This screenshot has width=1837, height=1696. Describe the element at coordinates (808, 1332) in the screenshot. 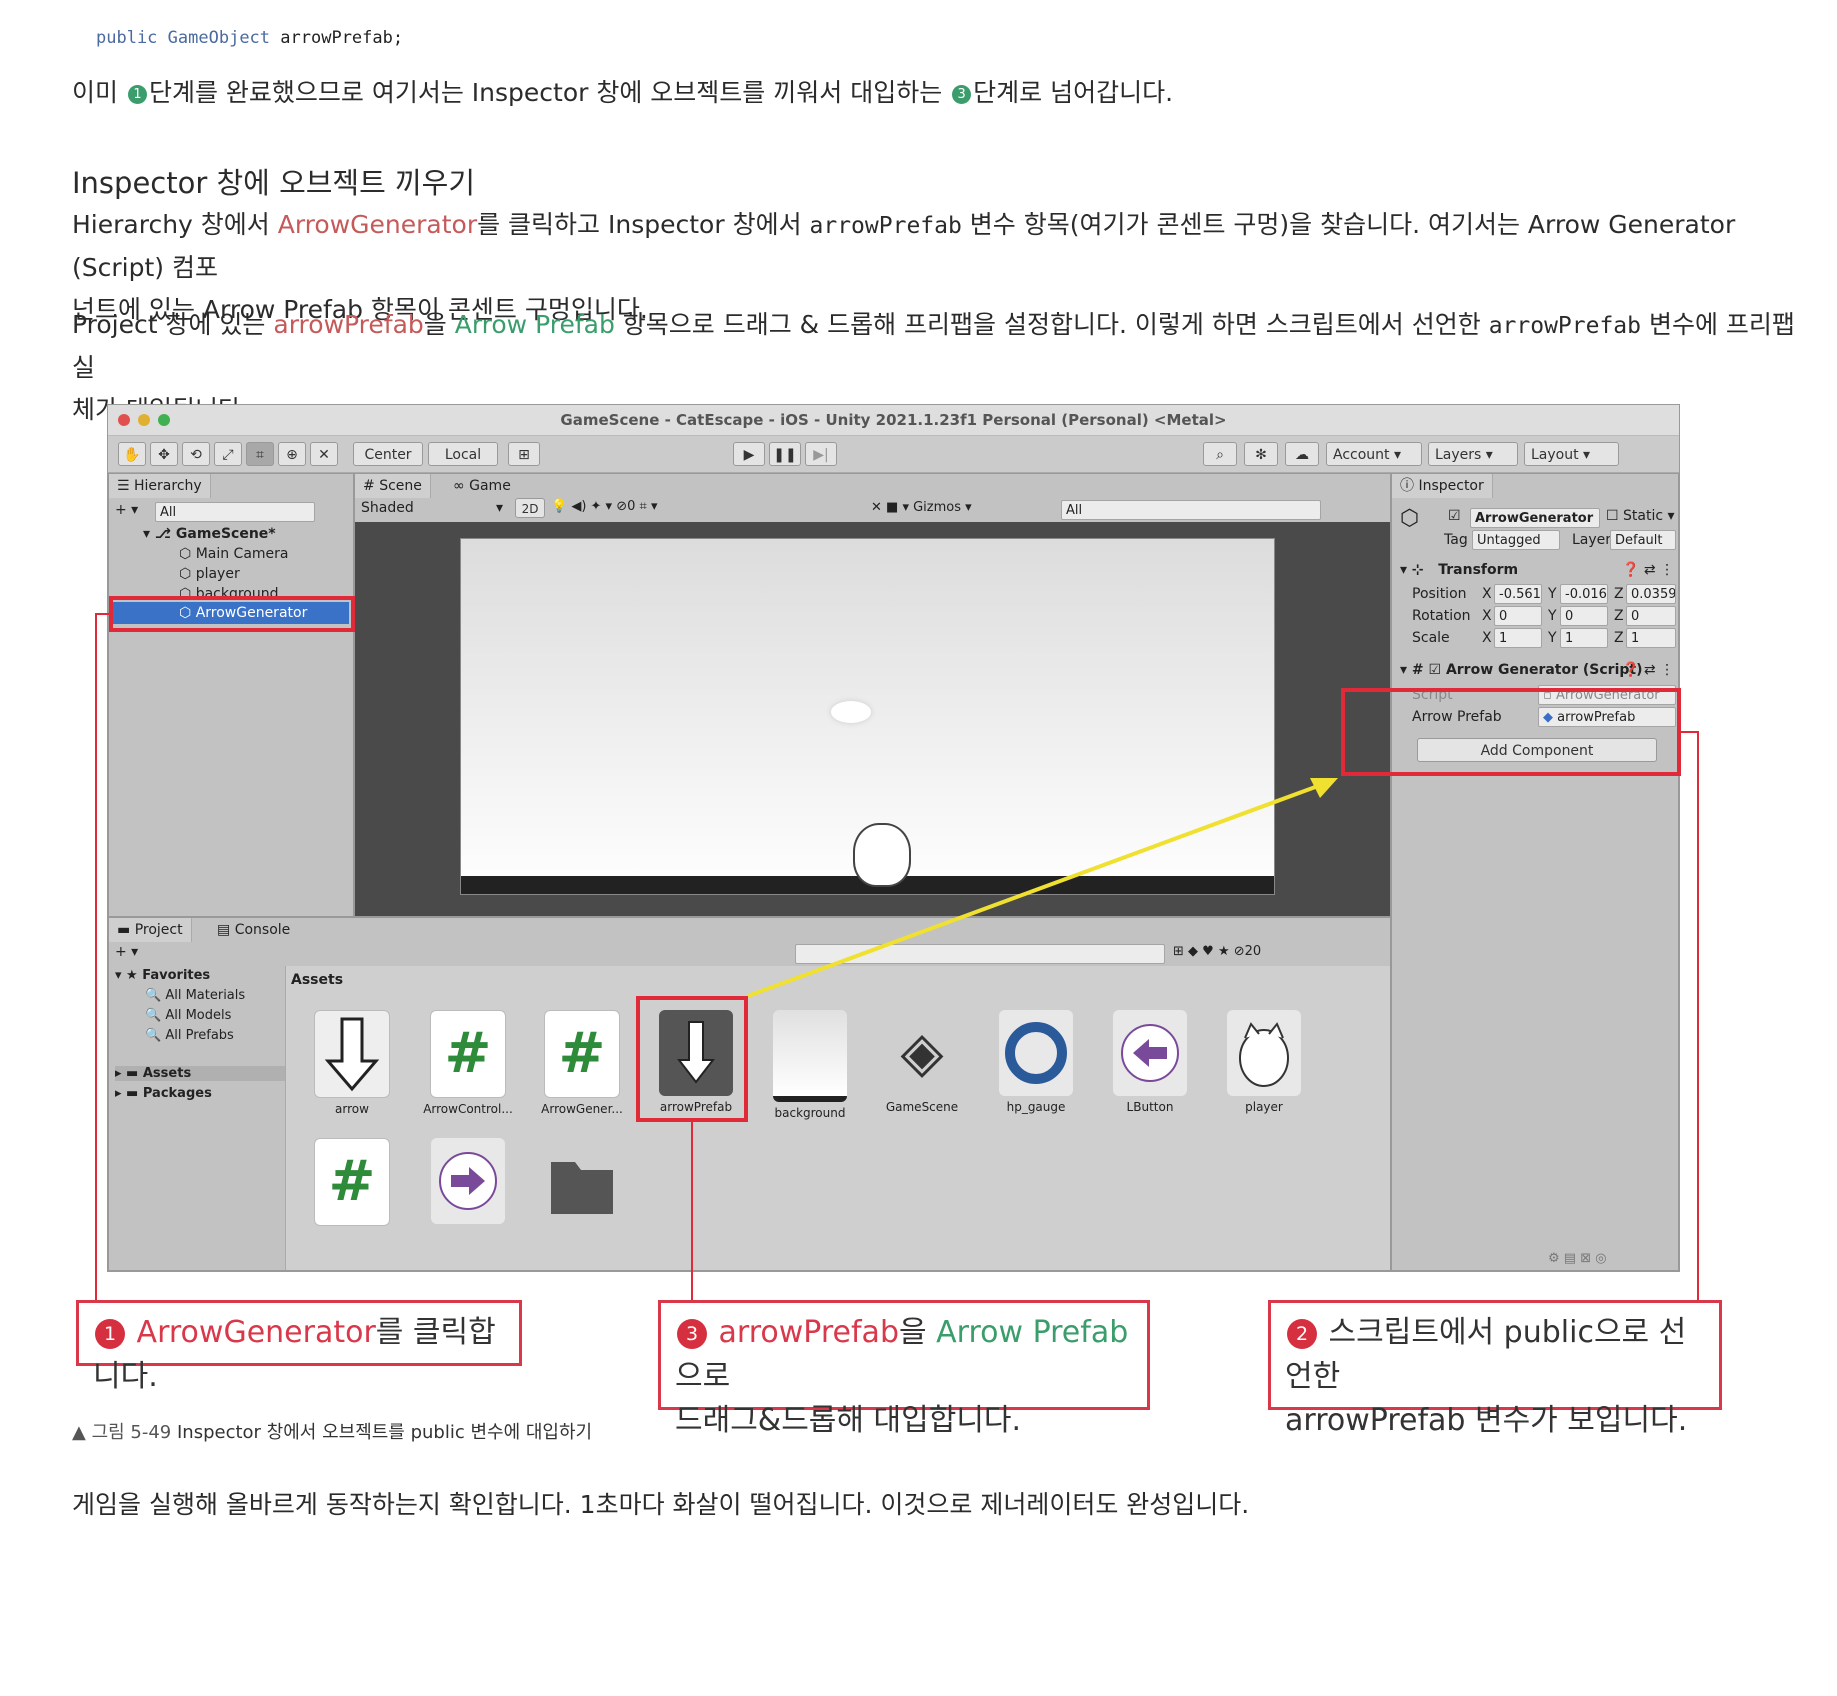

I see `callout-red-text: arrowPrefab` at that location.